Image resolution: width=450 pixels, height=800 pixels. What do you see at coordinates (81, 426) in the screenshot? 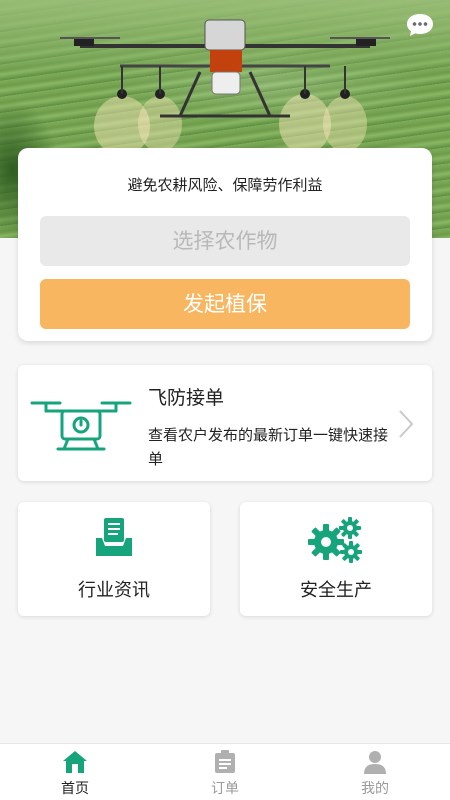
I see `drone-icon` at bounding box center [81, 426].